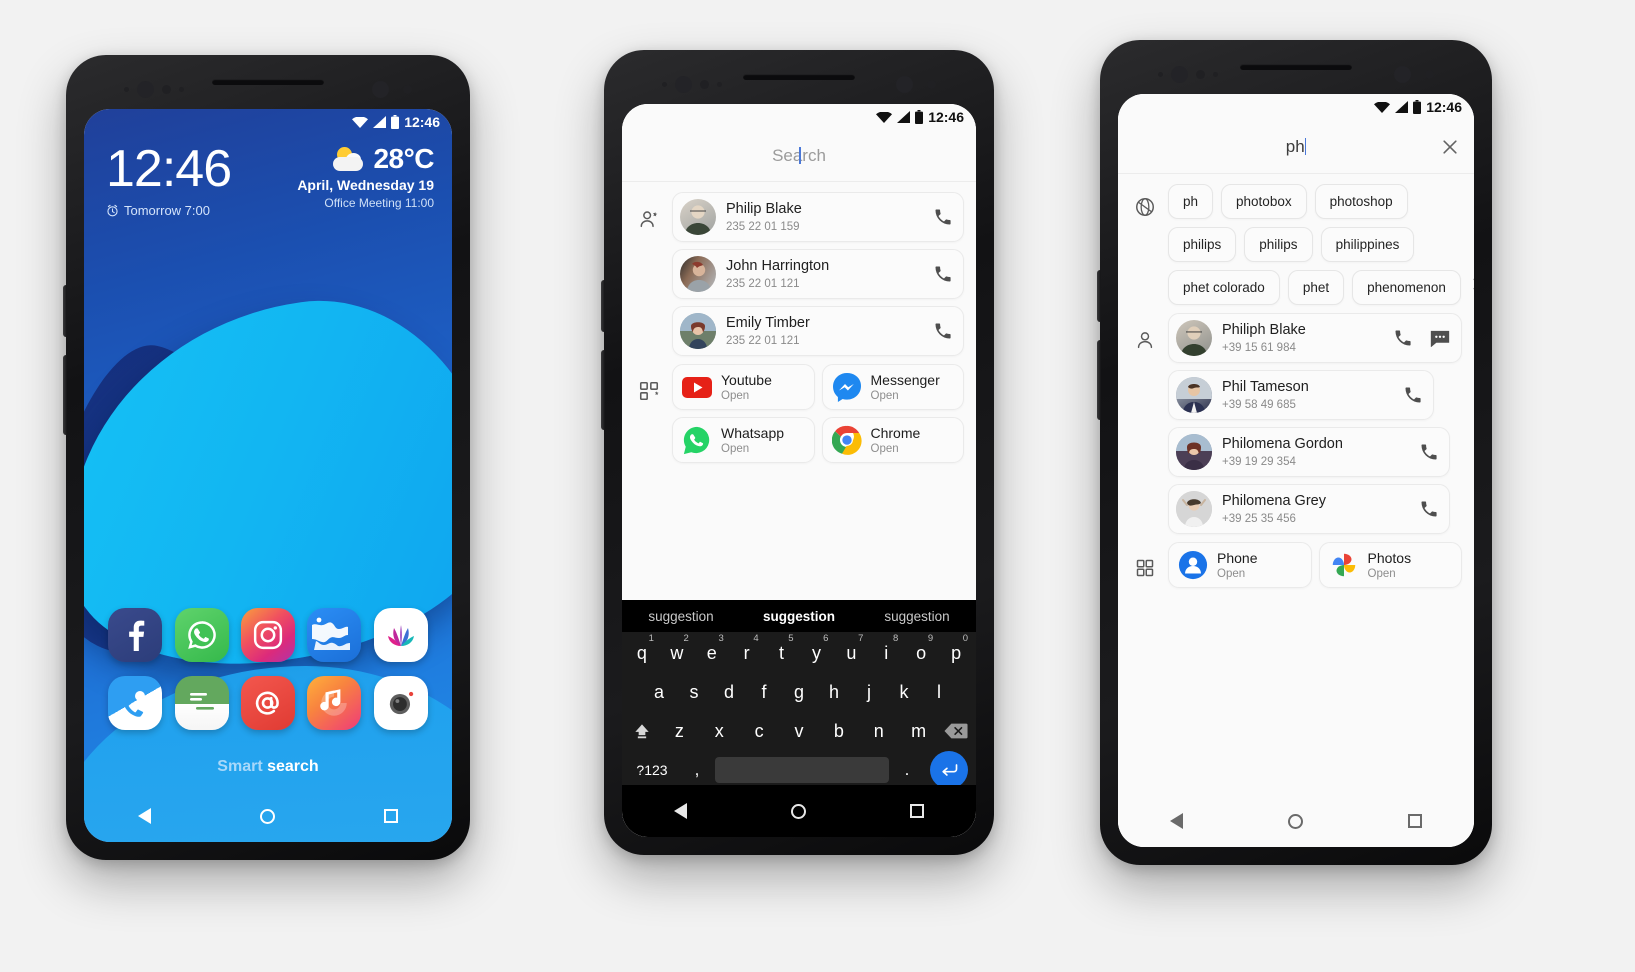 The height and width of the screenshot is (972, 1635). Describe the element at coordinates (697, 770) in the screenshot. I see `comma-key: ,` at that location.